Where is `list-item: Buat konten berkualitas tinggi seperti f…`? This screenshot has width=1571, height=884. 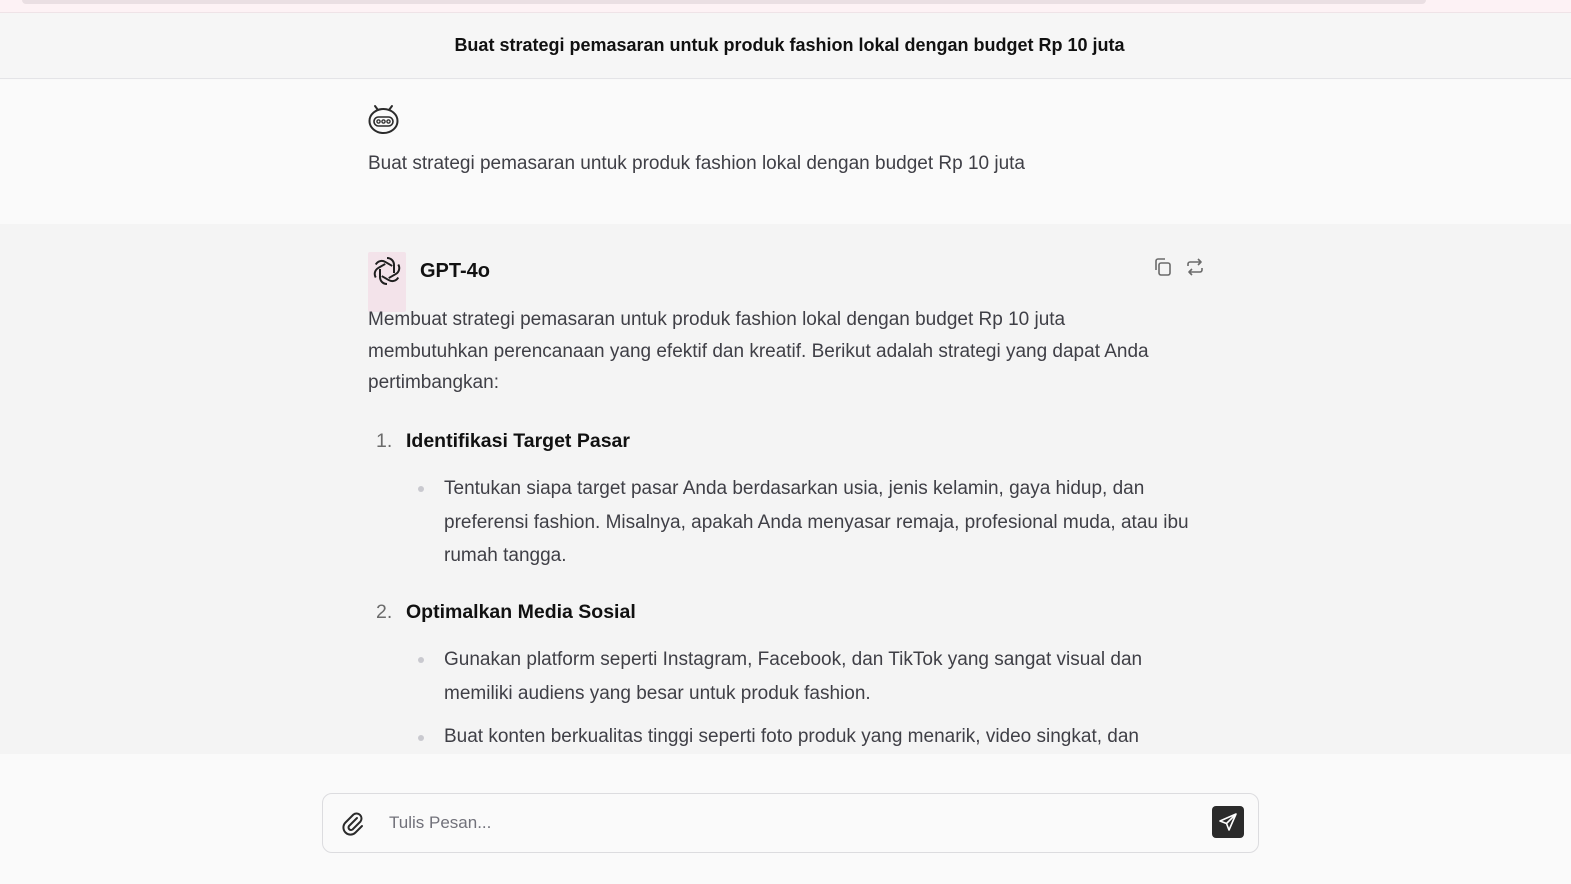
list-item: Buat konten berkualitas tinggi seperti f… is located at coordinates (791, 736).